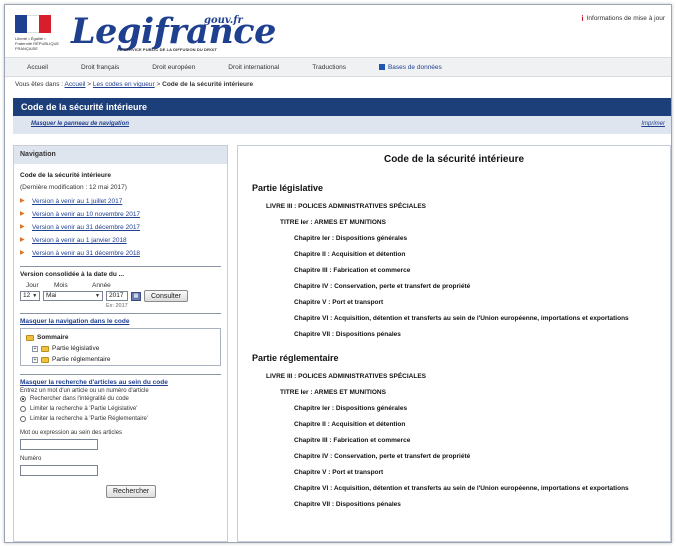 Image resolution: width=676 pixels, height=547 pixels. What do you see at coordinates (86, 227) in the screenshot?
I see `version-link: Version à venir au 31 décembre 2017` at bounding box center [86, 227].